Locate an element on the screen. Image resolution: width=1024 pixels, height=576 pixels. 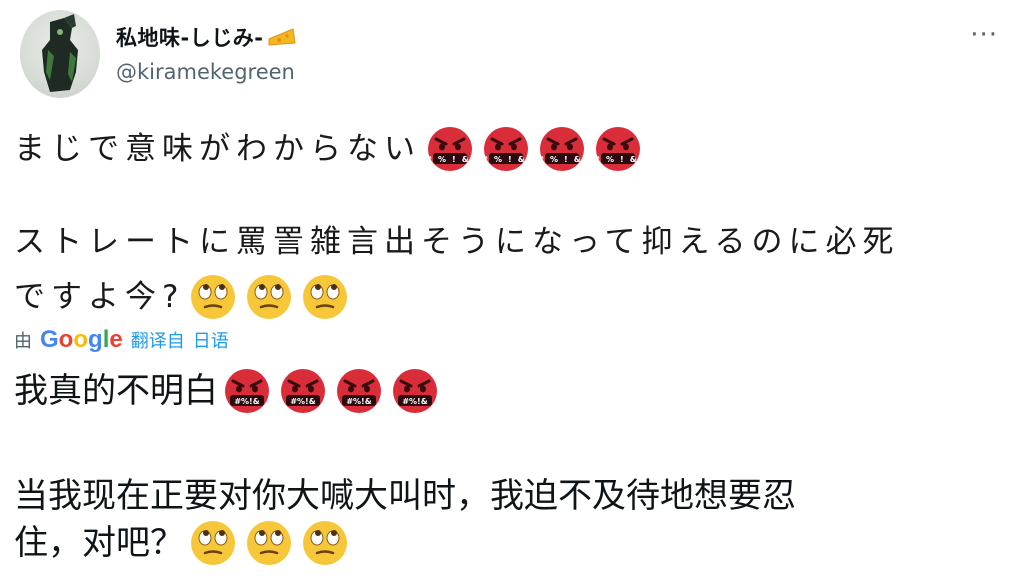
translated-text-line-2: 当我现在正要对你大喊大叫时，我迫不及待地想要忍 is located at coordinates (405, 496).